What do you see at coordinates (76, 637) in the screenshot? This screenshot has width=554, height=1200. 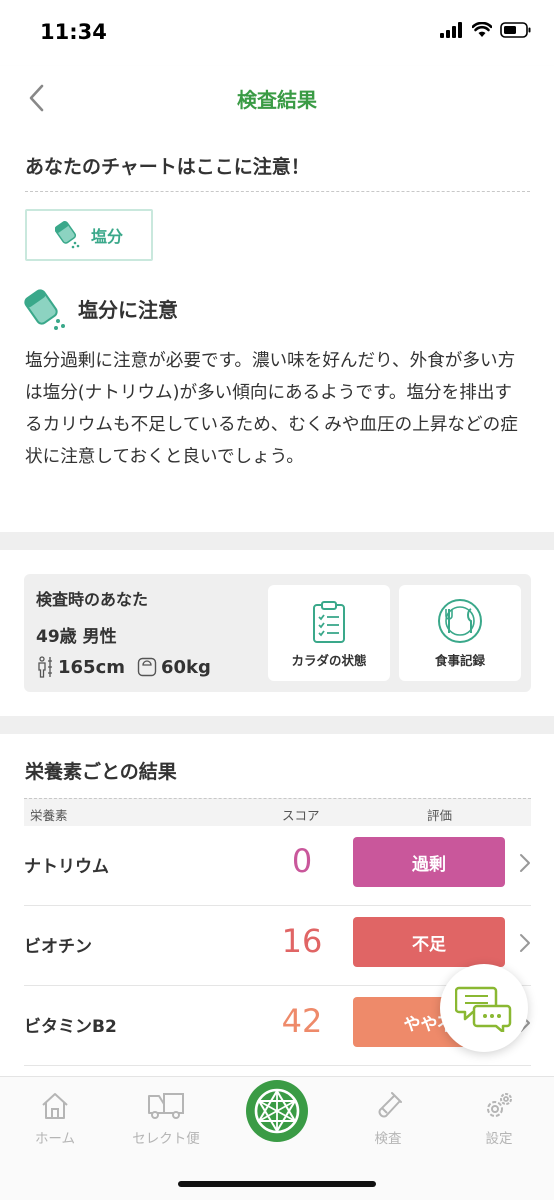 I see `profile-age-gender: 49歳 男性` at bounding box center [76, 637].